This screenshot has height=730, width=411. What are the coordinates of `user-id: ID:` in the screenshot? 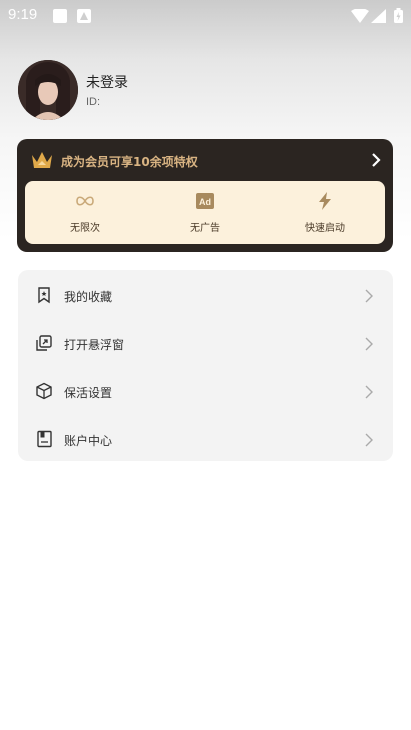 It's located at (93, 102).